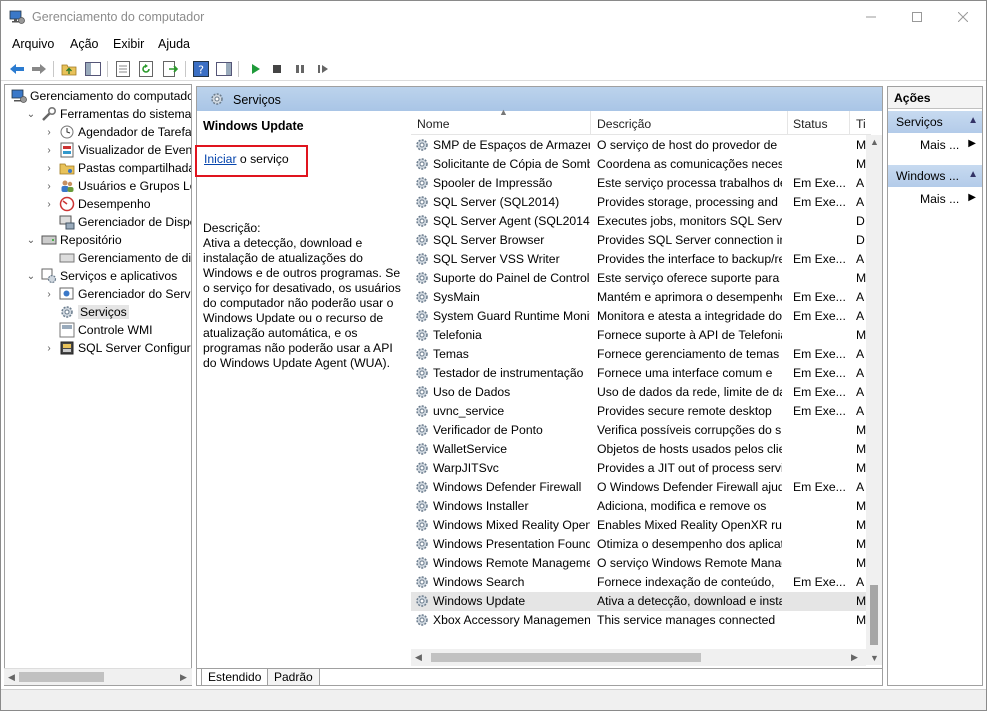  Describe the element at coordinates (511, 145) in the screenshot. I see `service-name: SMP de Espaços de Armazenamento` at that location.